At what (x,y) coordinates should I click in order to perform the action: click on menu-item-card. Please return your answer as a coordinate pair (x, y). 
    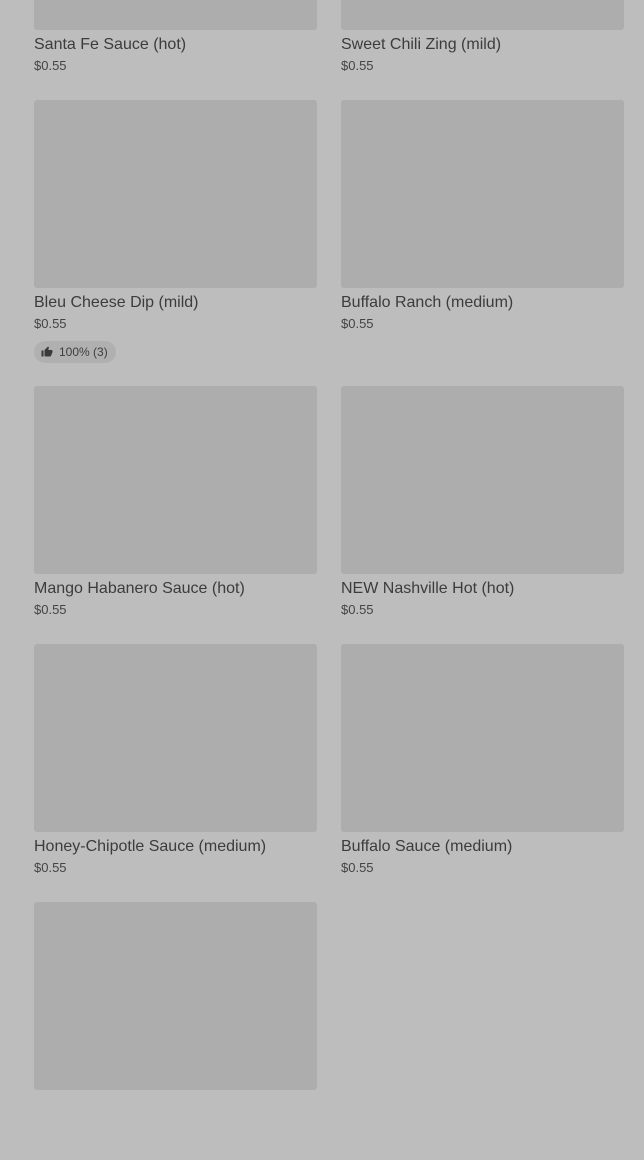
    Looking at the image, I should click on (175, 1031).